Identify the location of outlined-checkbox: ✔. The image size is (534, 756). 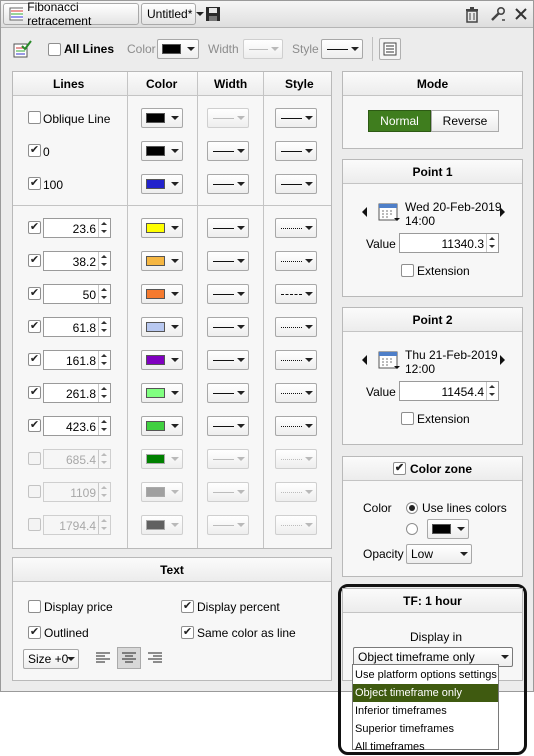
(34, 632).